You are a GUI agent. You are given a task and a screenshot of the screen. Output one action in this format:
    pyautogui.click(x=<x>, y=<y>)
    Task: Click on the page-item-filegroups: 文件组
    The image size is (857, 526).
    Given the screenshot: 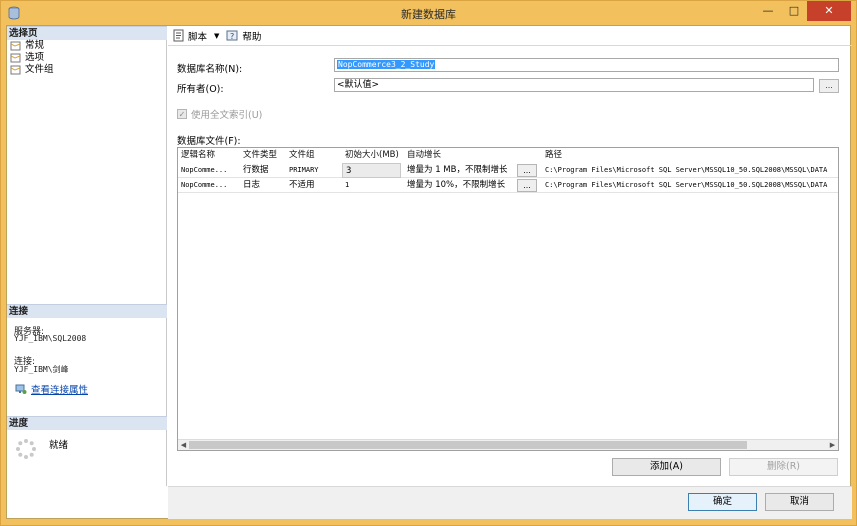 What is the action you would take?
    pyautogui.click(x=32, y=70)
    